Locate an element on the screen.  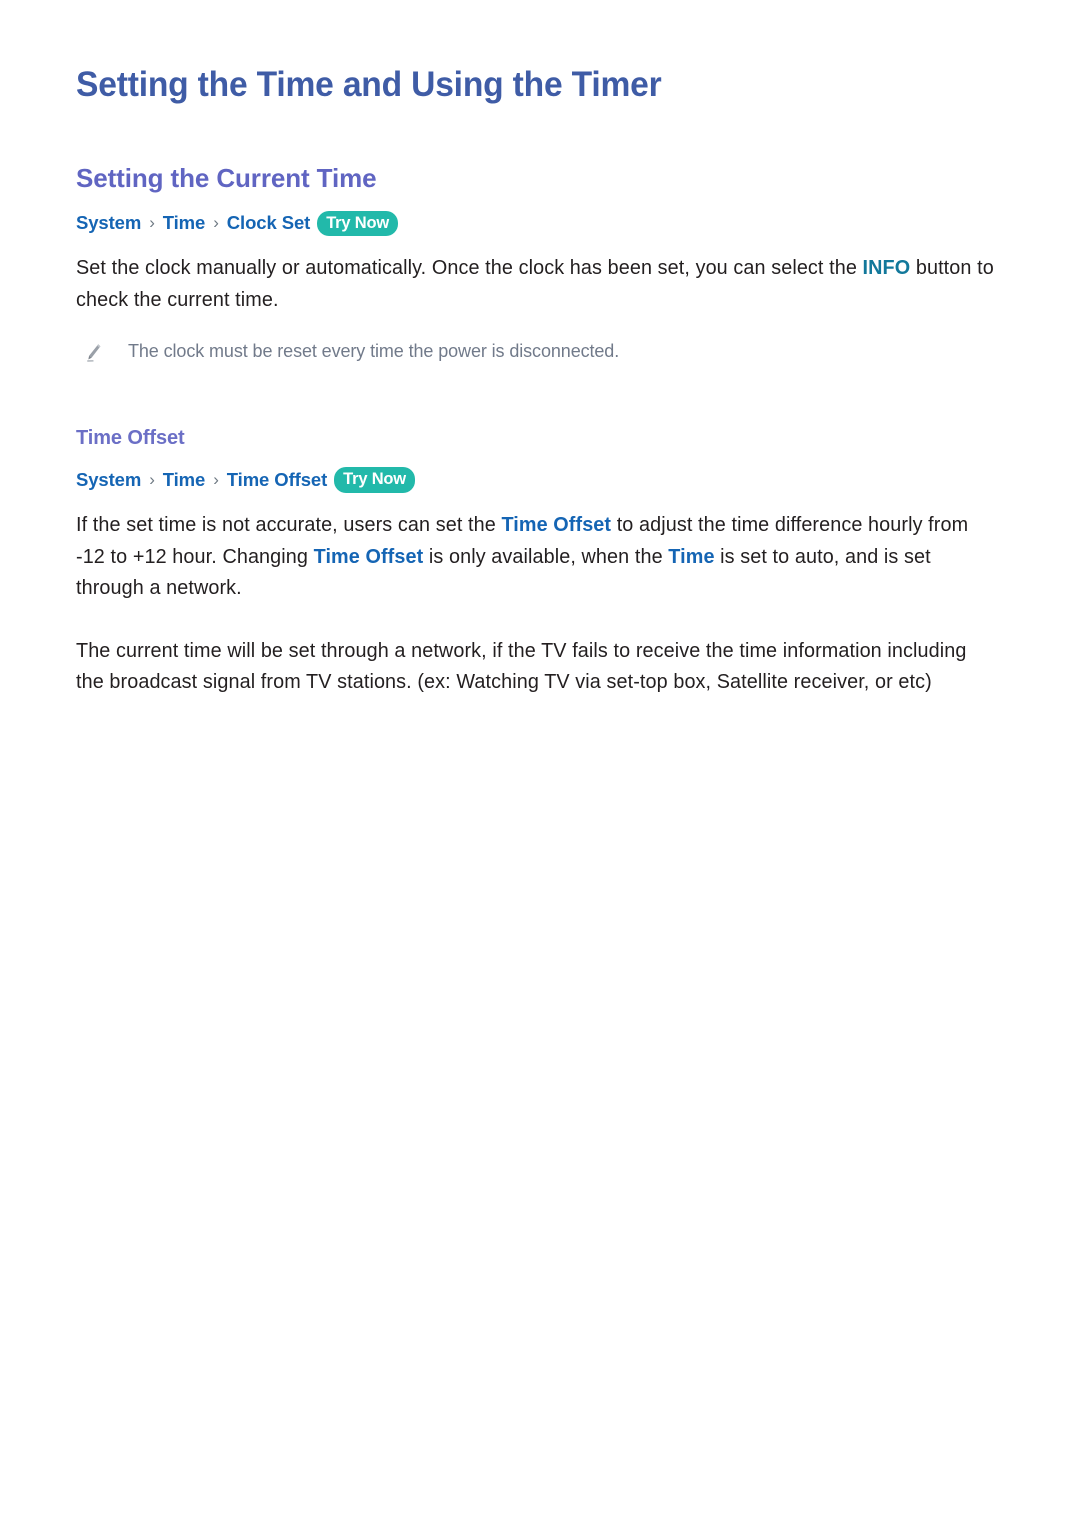
try-now-button-clock-set: Try Now is located at coordinates (357, 223).